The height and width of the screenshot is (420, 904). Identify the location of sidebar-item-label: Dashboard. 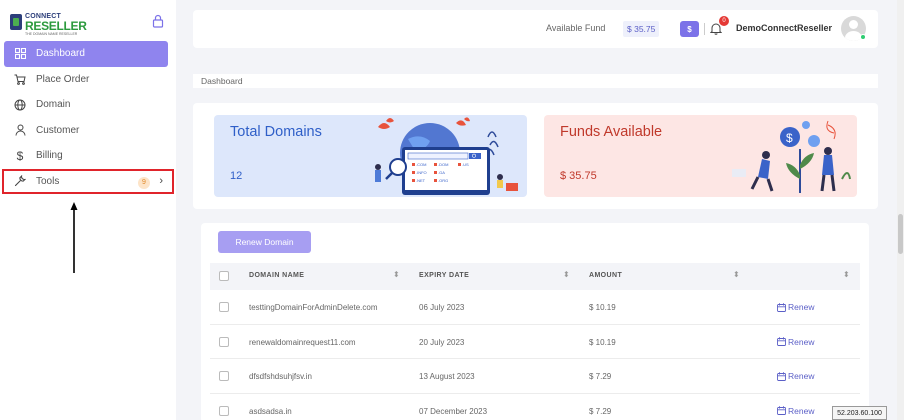
(60, 54).